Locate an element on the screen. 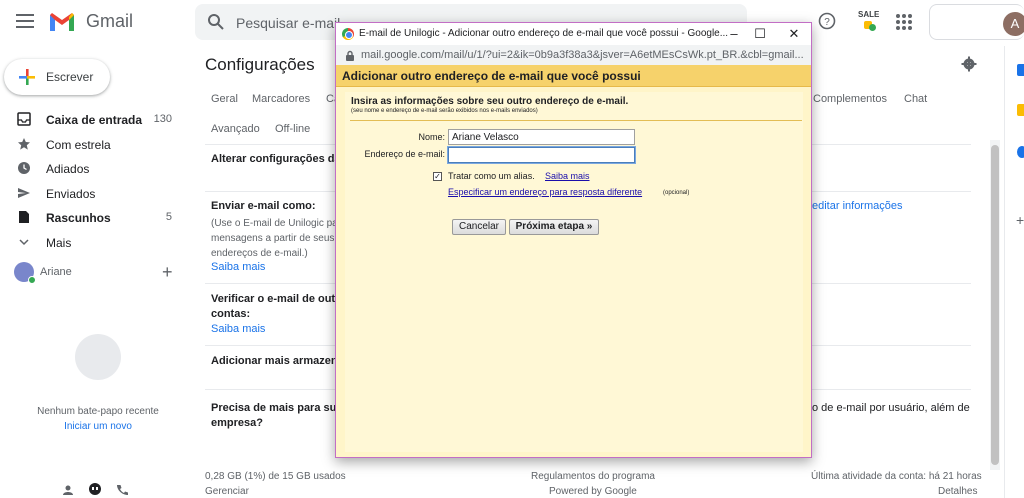 The height and width of the screenshot is (498, 1024). search-icon is located at coordinates (216, 22).